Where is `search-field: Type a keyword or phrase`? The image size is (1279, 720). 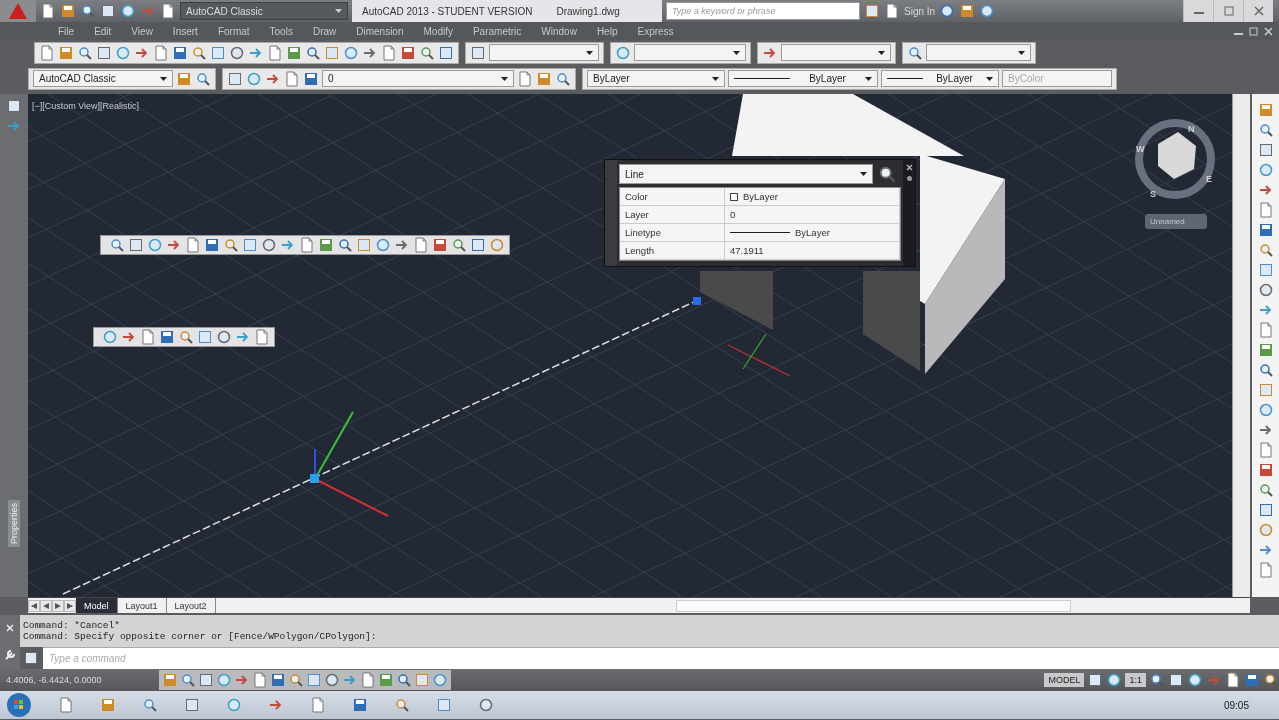
search-field: Type a keyword or phrase is located at coordinates (763, 11).